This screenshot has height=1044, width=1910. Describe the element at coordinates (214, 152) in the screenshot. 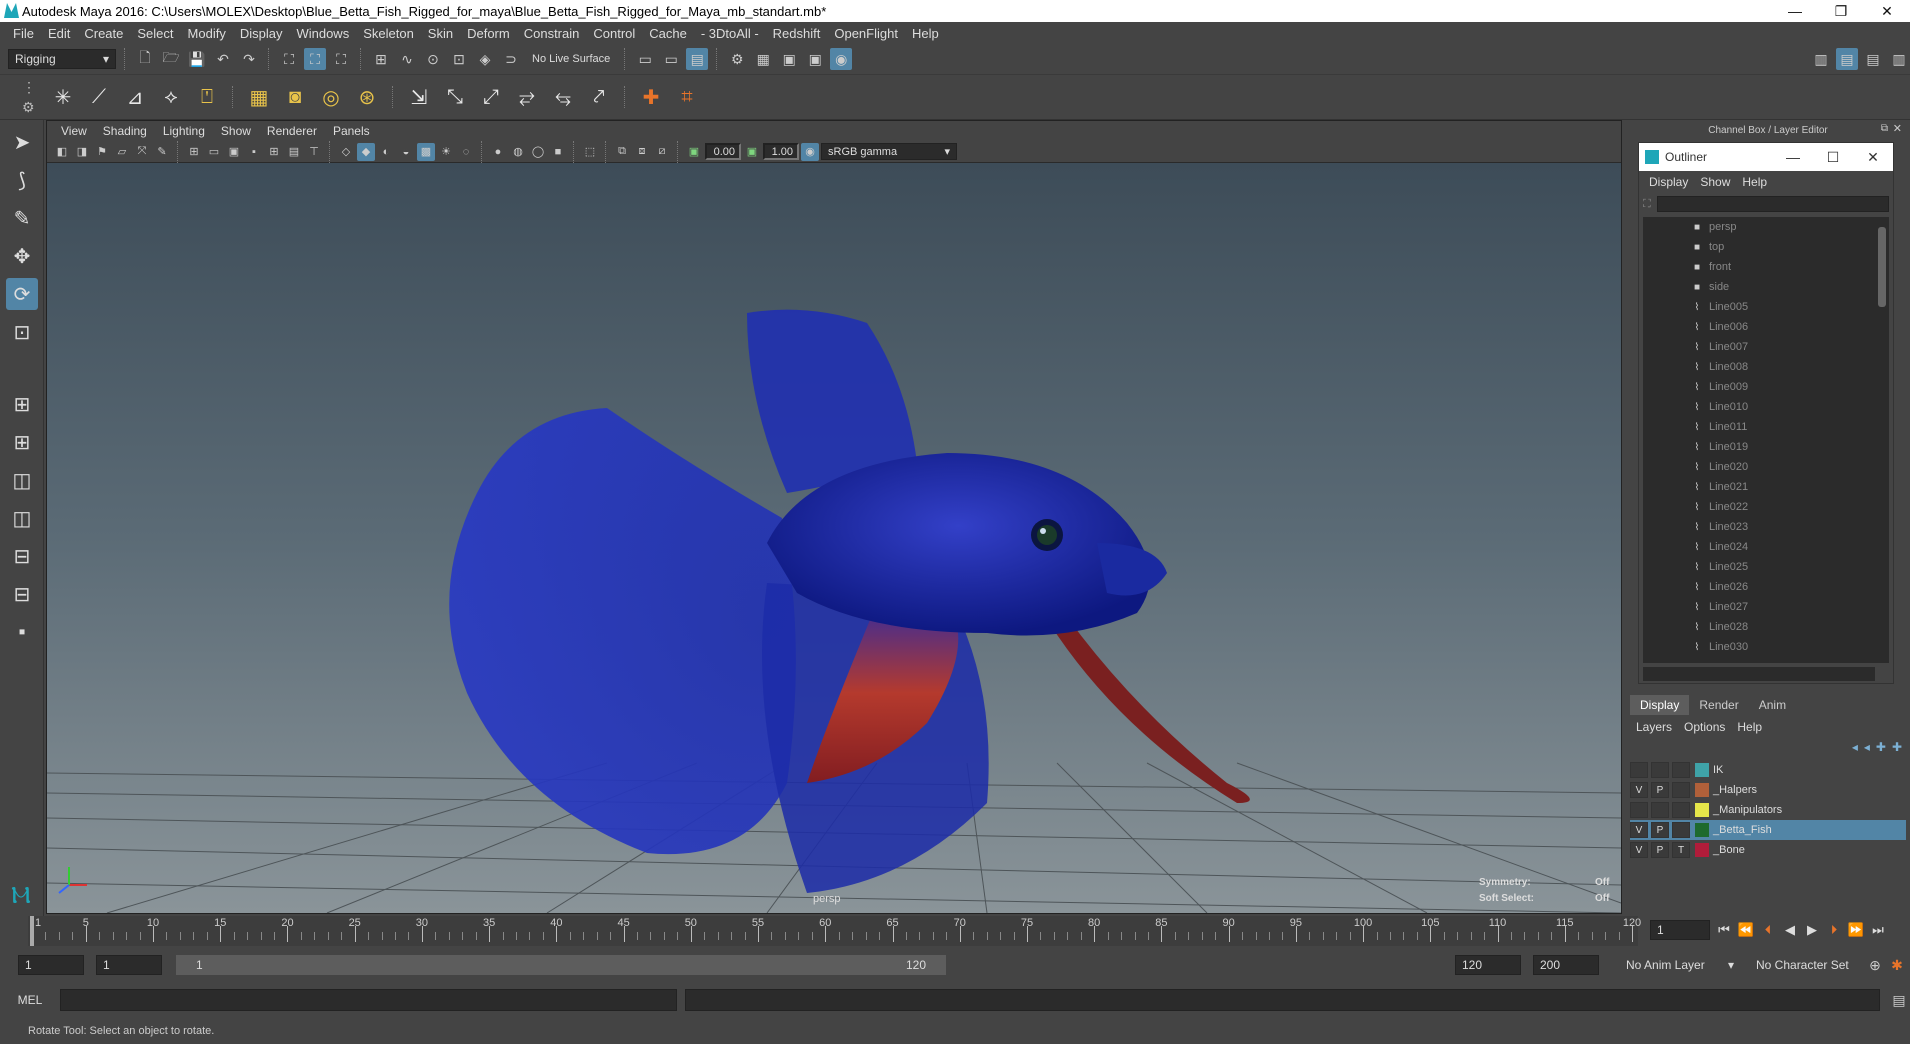

I see `film-gate-icon: ▭` at that location.